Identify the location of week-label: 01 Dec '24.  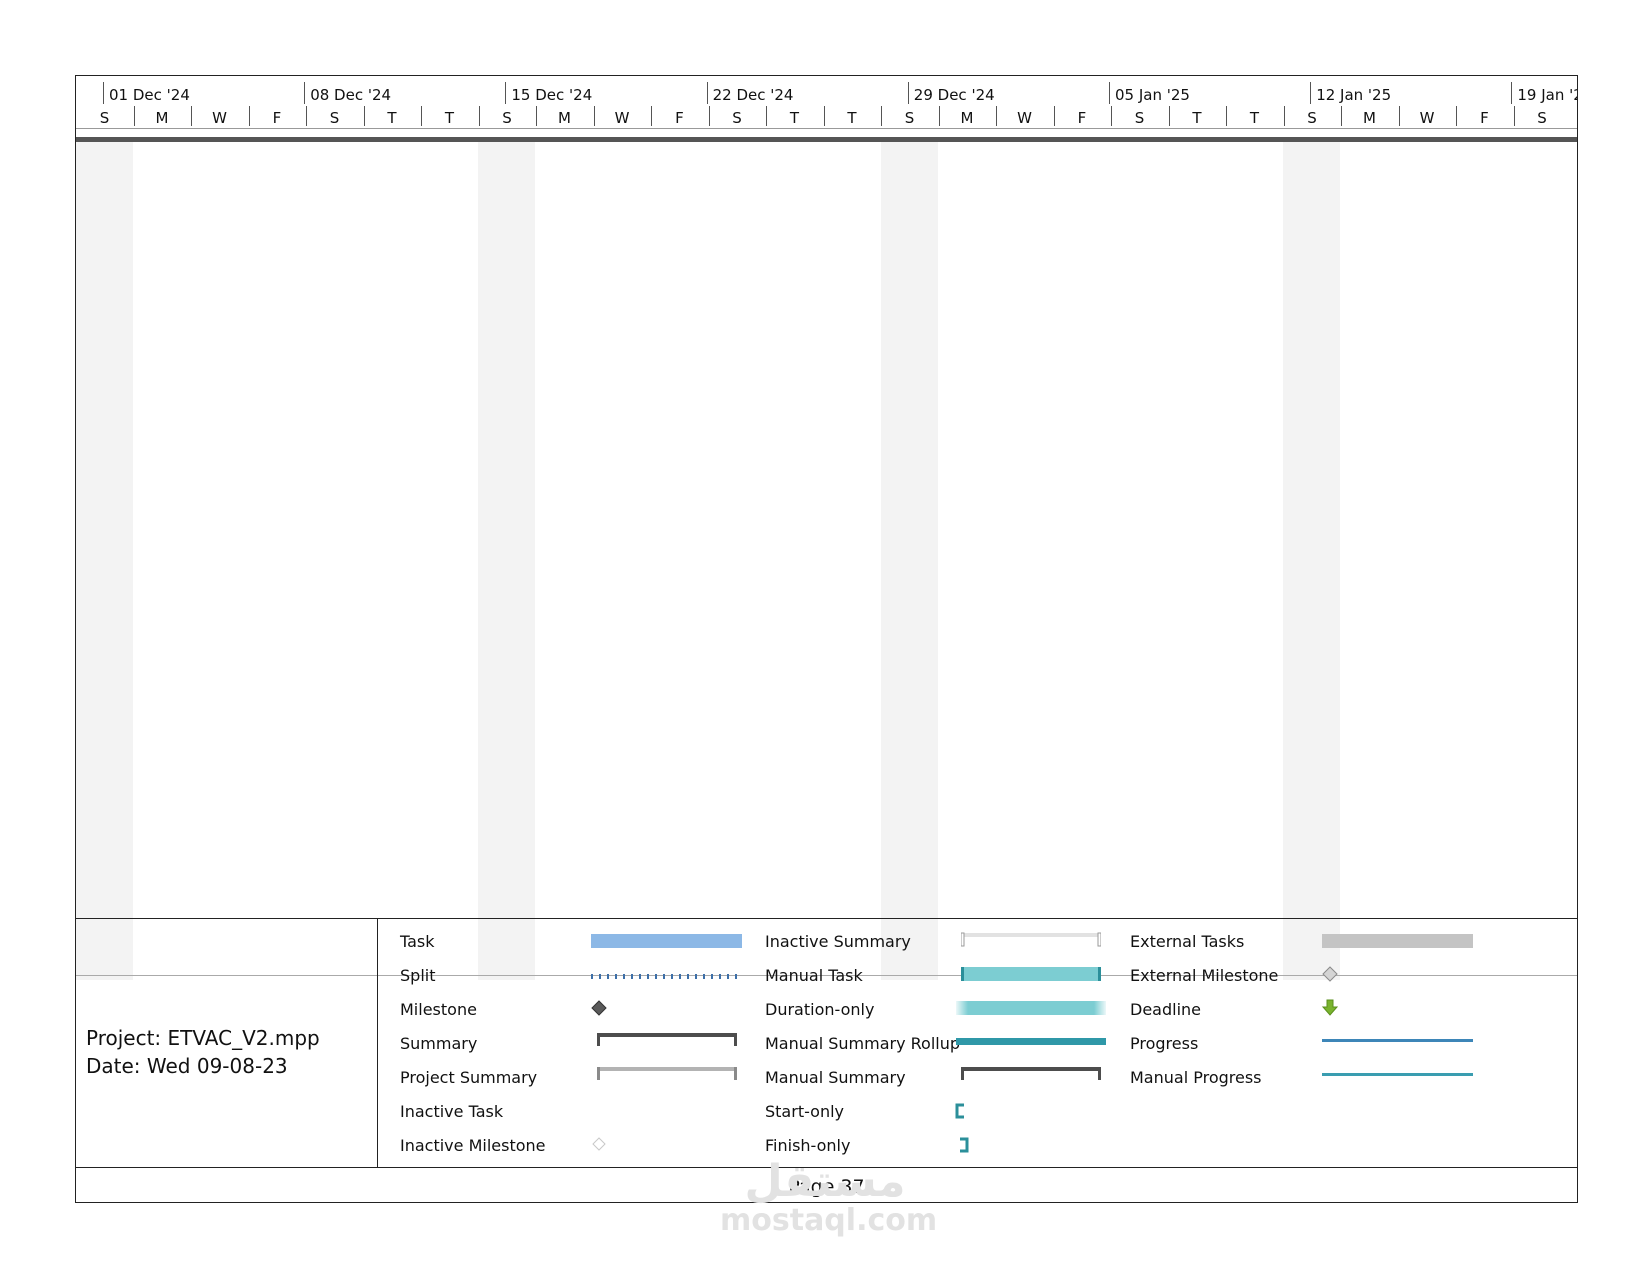
(149, 95).